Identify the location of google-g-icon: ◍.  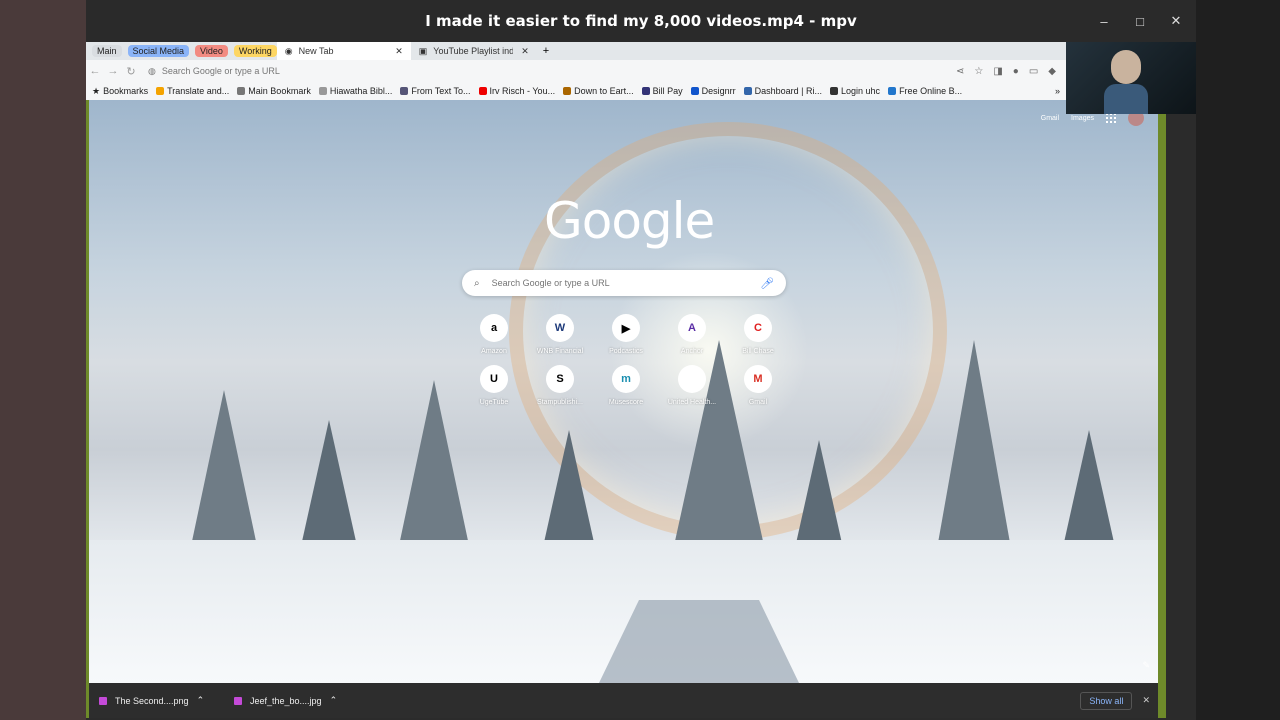
(152, 70).